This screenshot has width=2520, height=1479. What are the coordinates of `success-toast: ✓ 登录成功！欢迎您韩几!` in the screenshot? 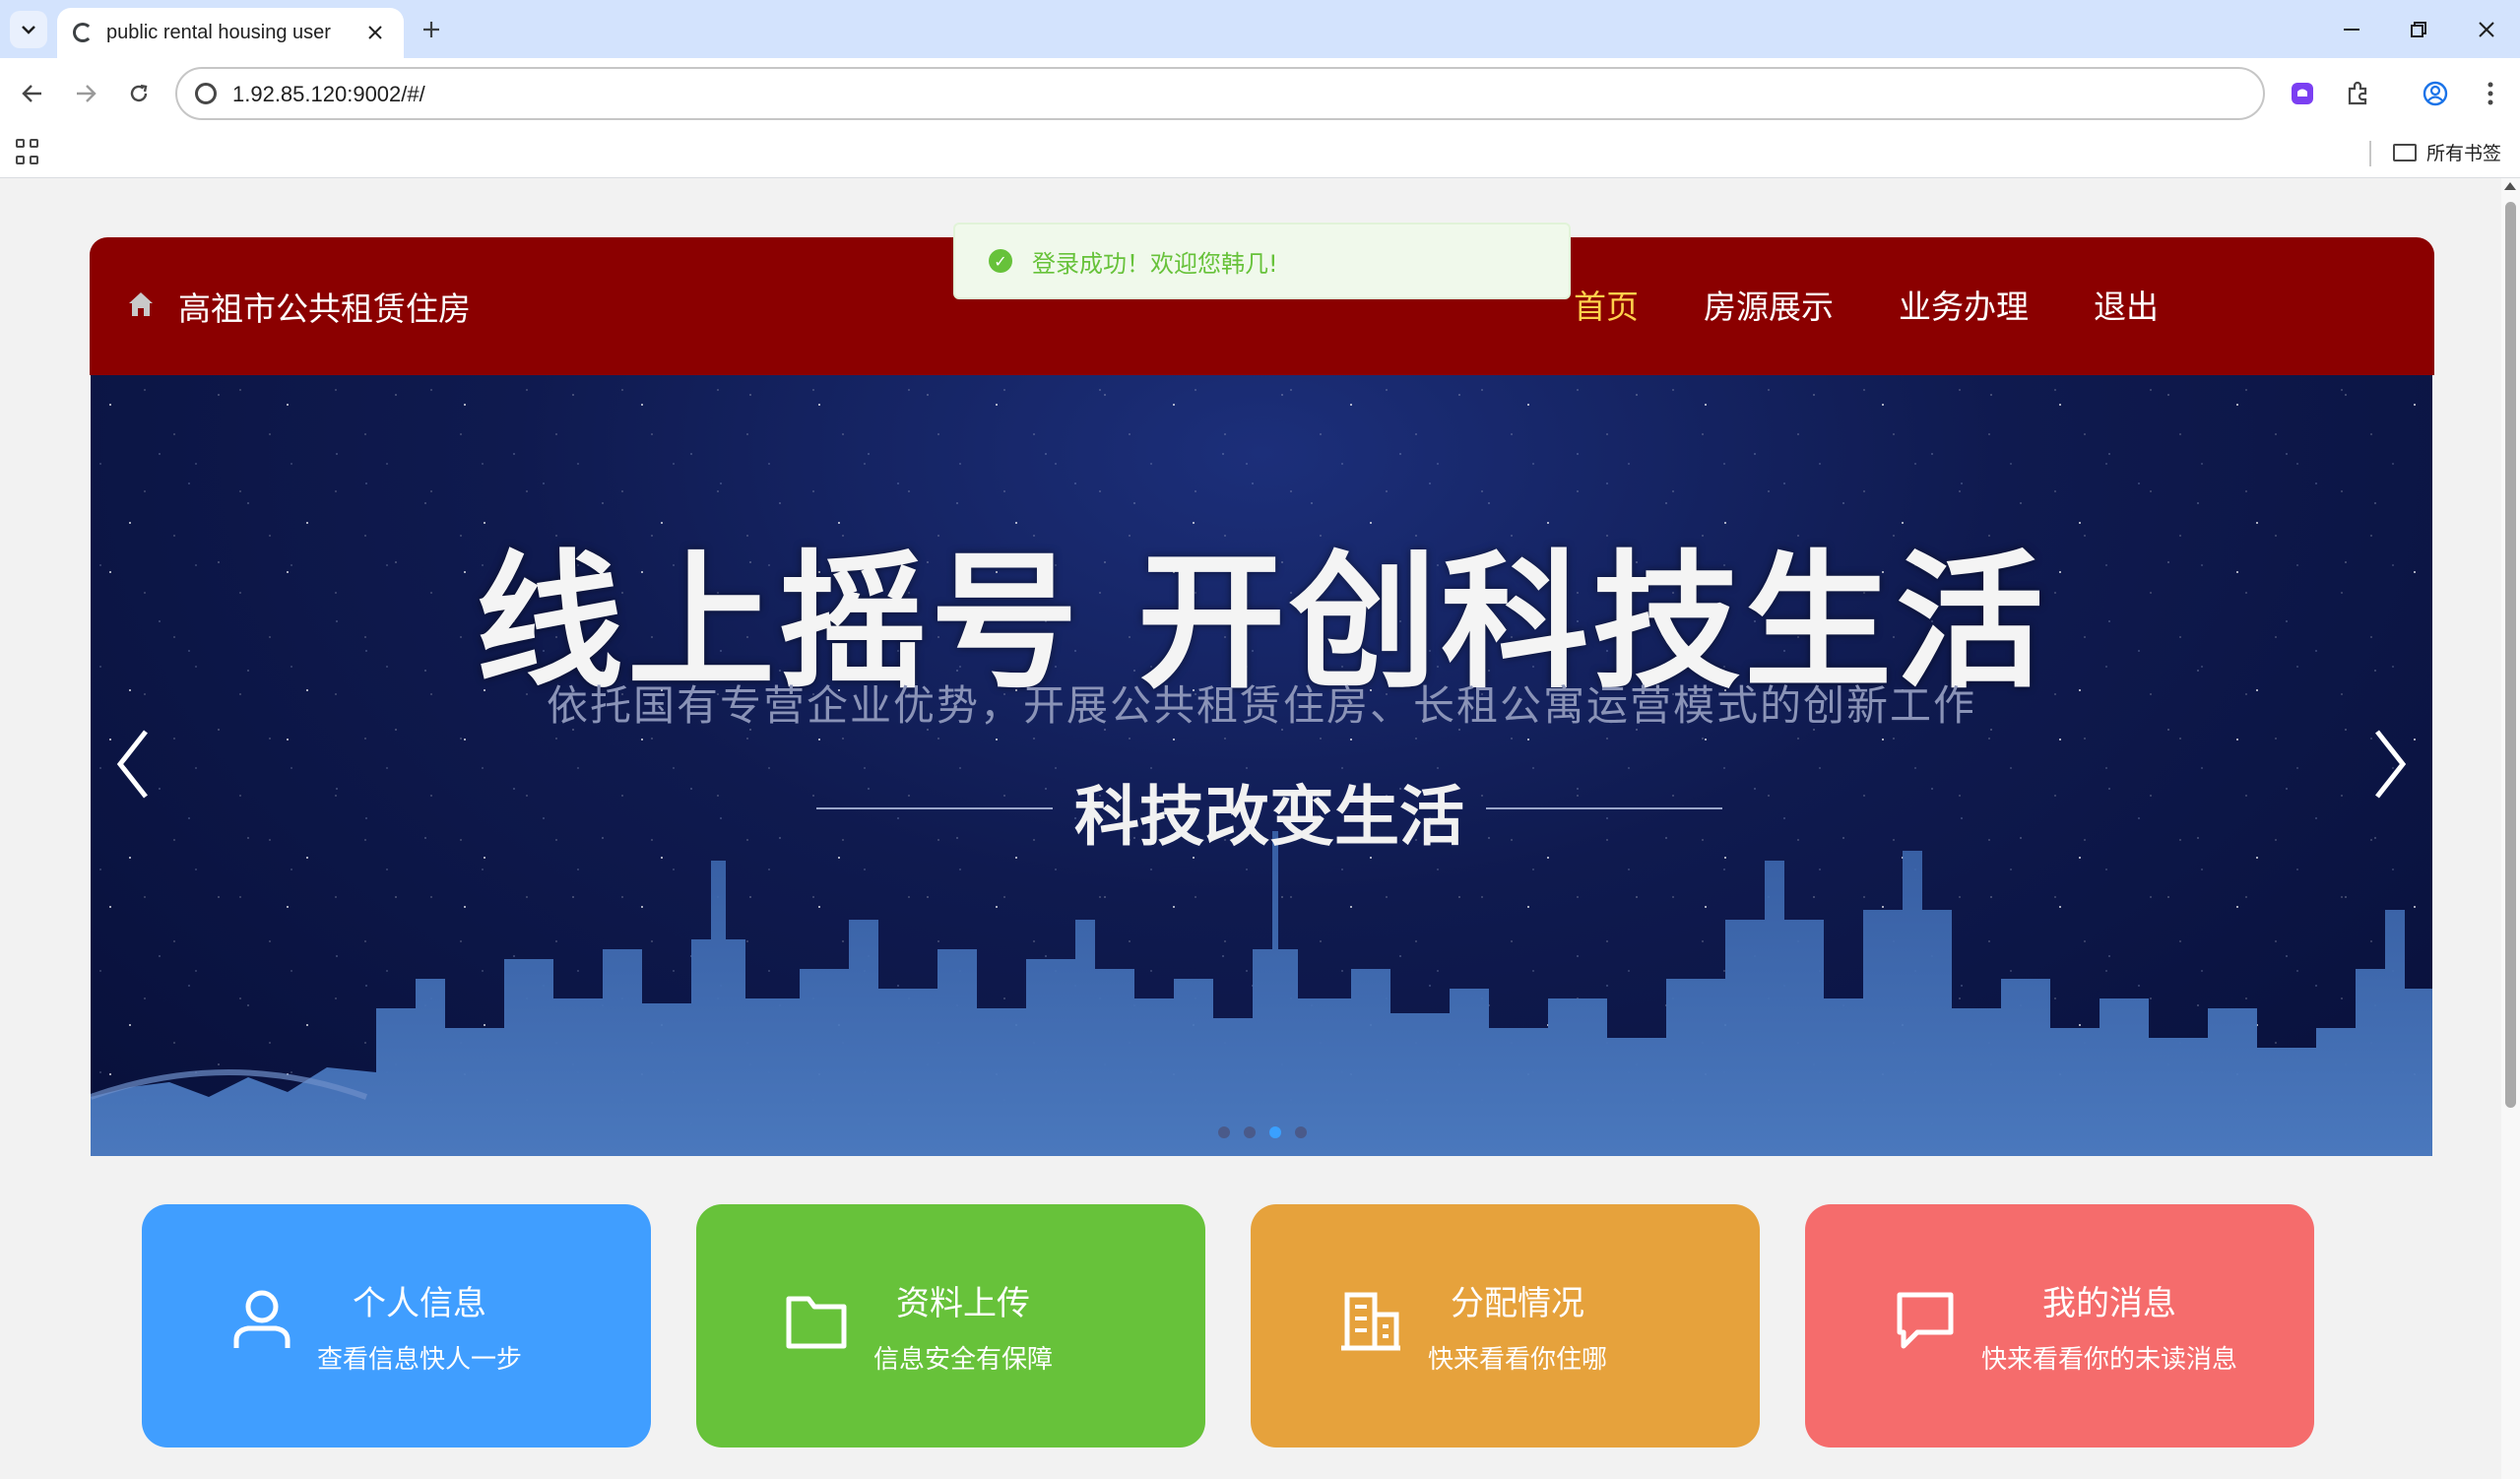 It's located at (1262, 261).